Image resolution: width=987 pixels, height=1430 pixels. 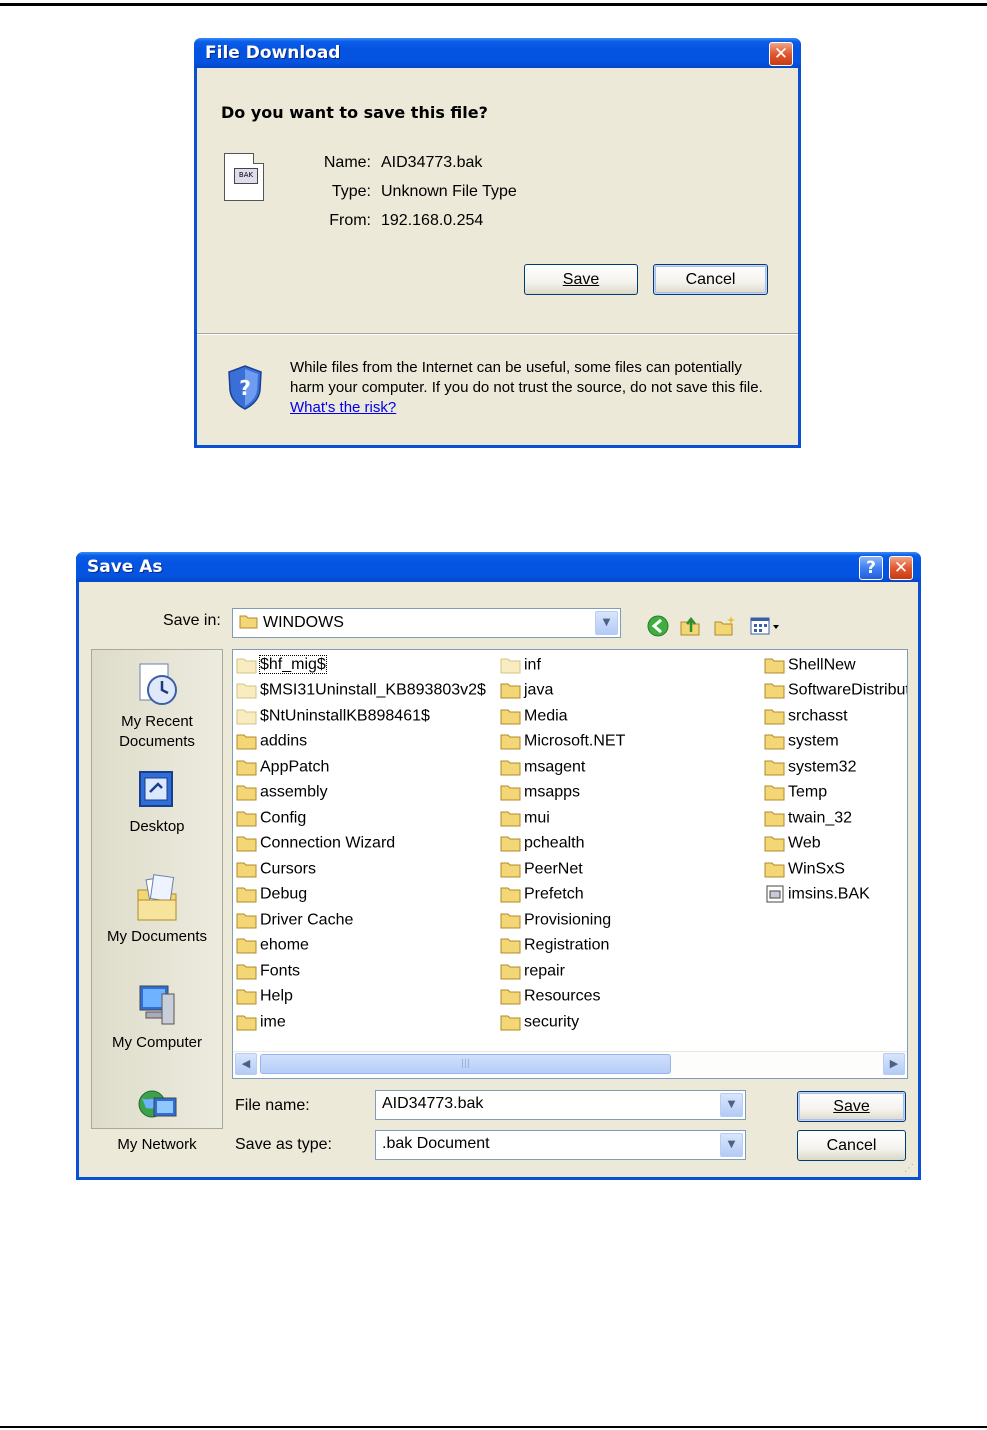 What do you see at coordinates (534, 715) in the screenshot?
I see `list-item: Media` at bounding box center [534, 715].